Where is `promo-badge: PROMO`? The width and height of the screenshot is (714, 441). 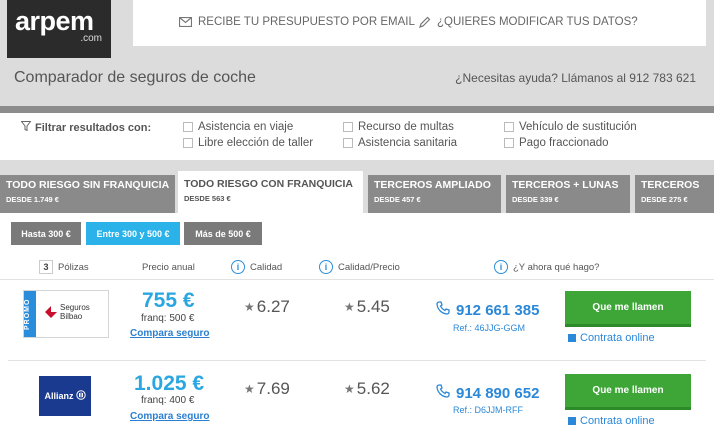
promo-badge: PROMO is located at coordinates (30, 314).